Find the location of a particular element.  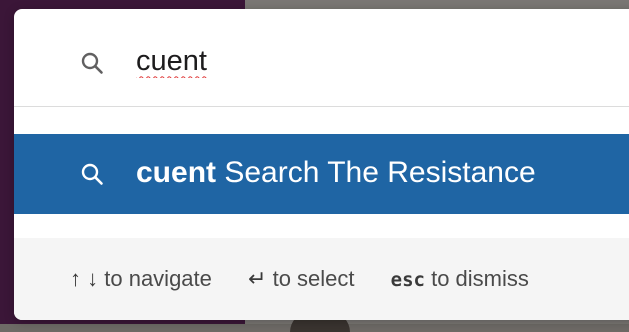

result-query: cuent is located at coordinates (176, 172).